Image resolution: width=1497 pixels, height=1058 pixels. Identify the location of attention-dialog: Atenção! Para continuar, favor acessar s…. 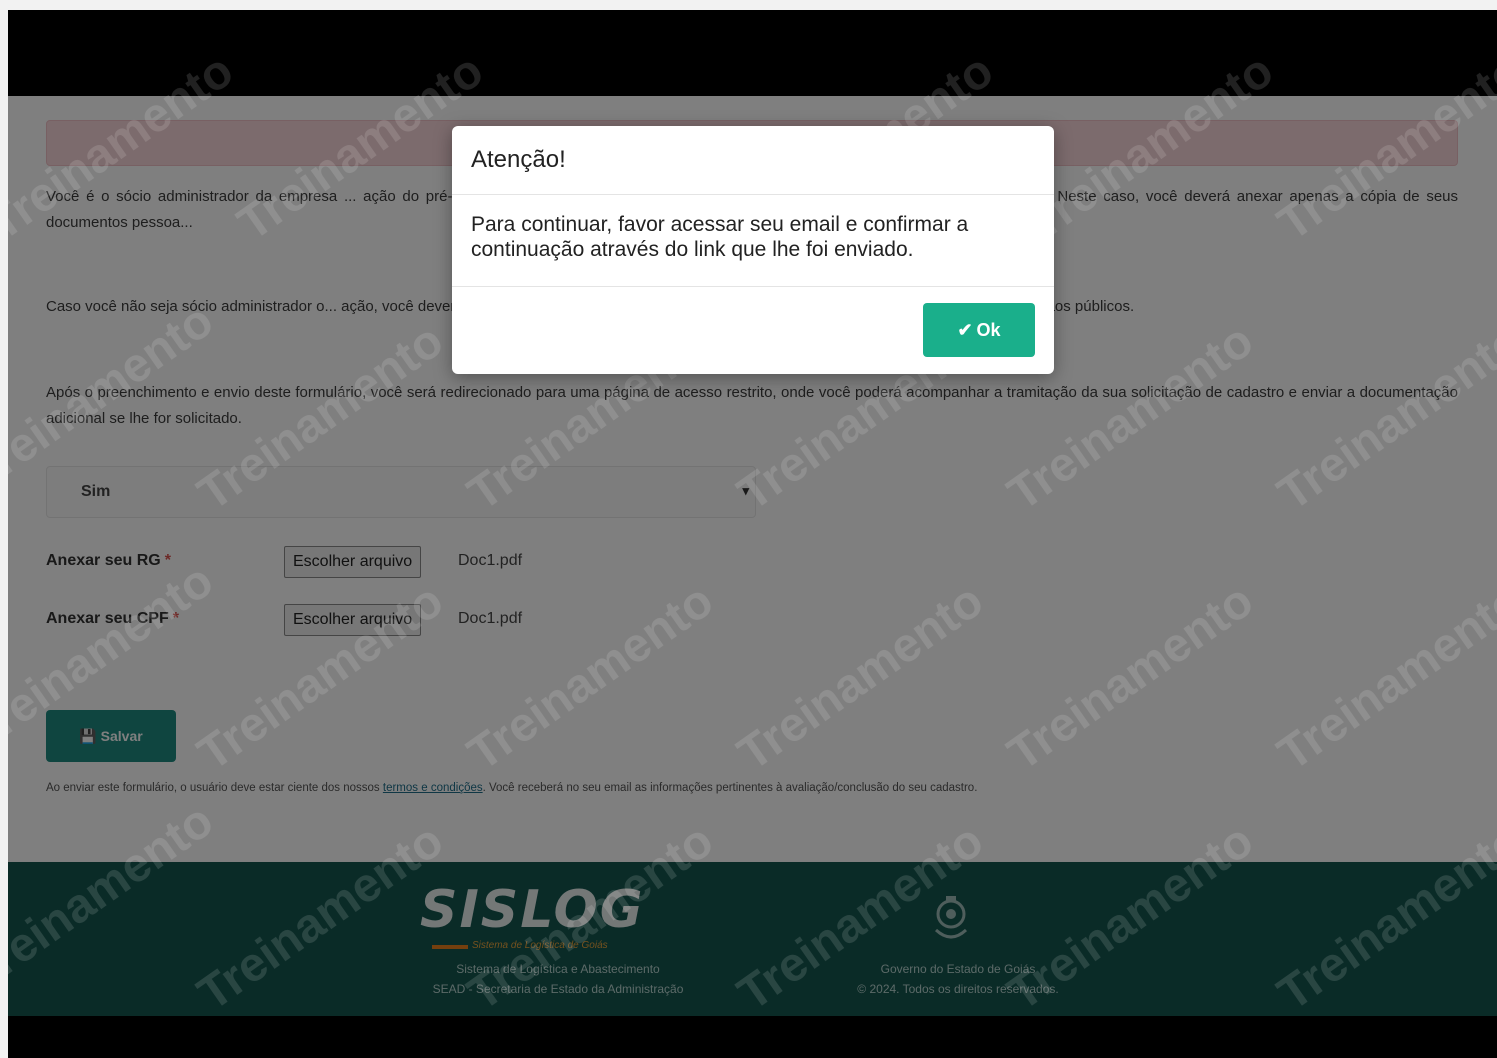
(753, 250).